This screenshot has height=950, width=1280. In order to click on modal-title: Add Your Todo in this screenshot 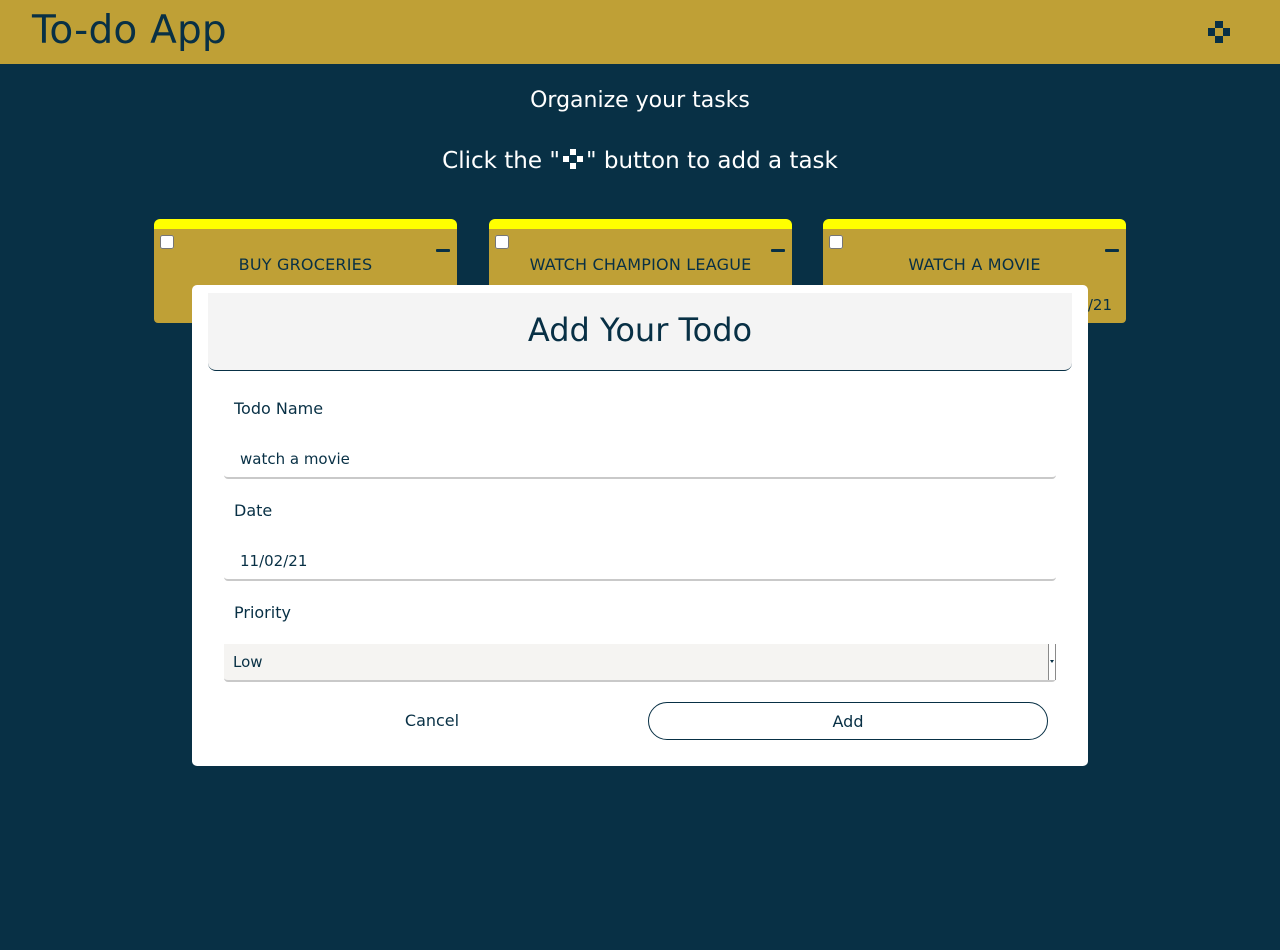, I will do `click(640, 330)`.